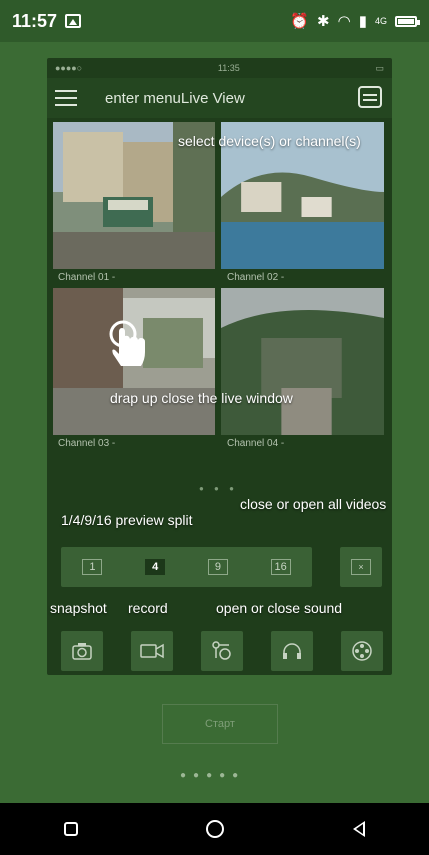  Describe the element at coordinates (323, 21) in the screenshot. I see `bluetooth-icon: ✱` at that location.